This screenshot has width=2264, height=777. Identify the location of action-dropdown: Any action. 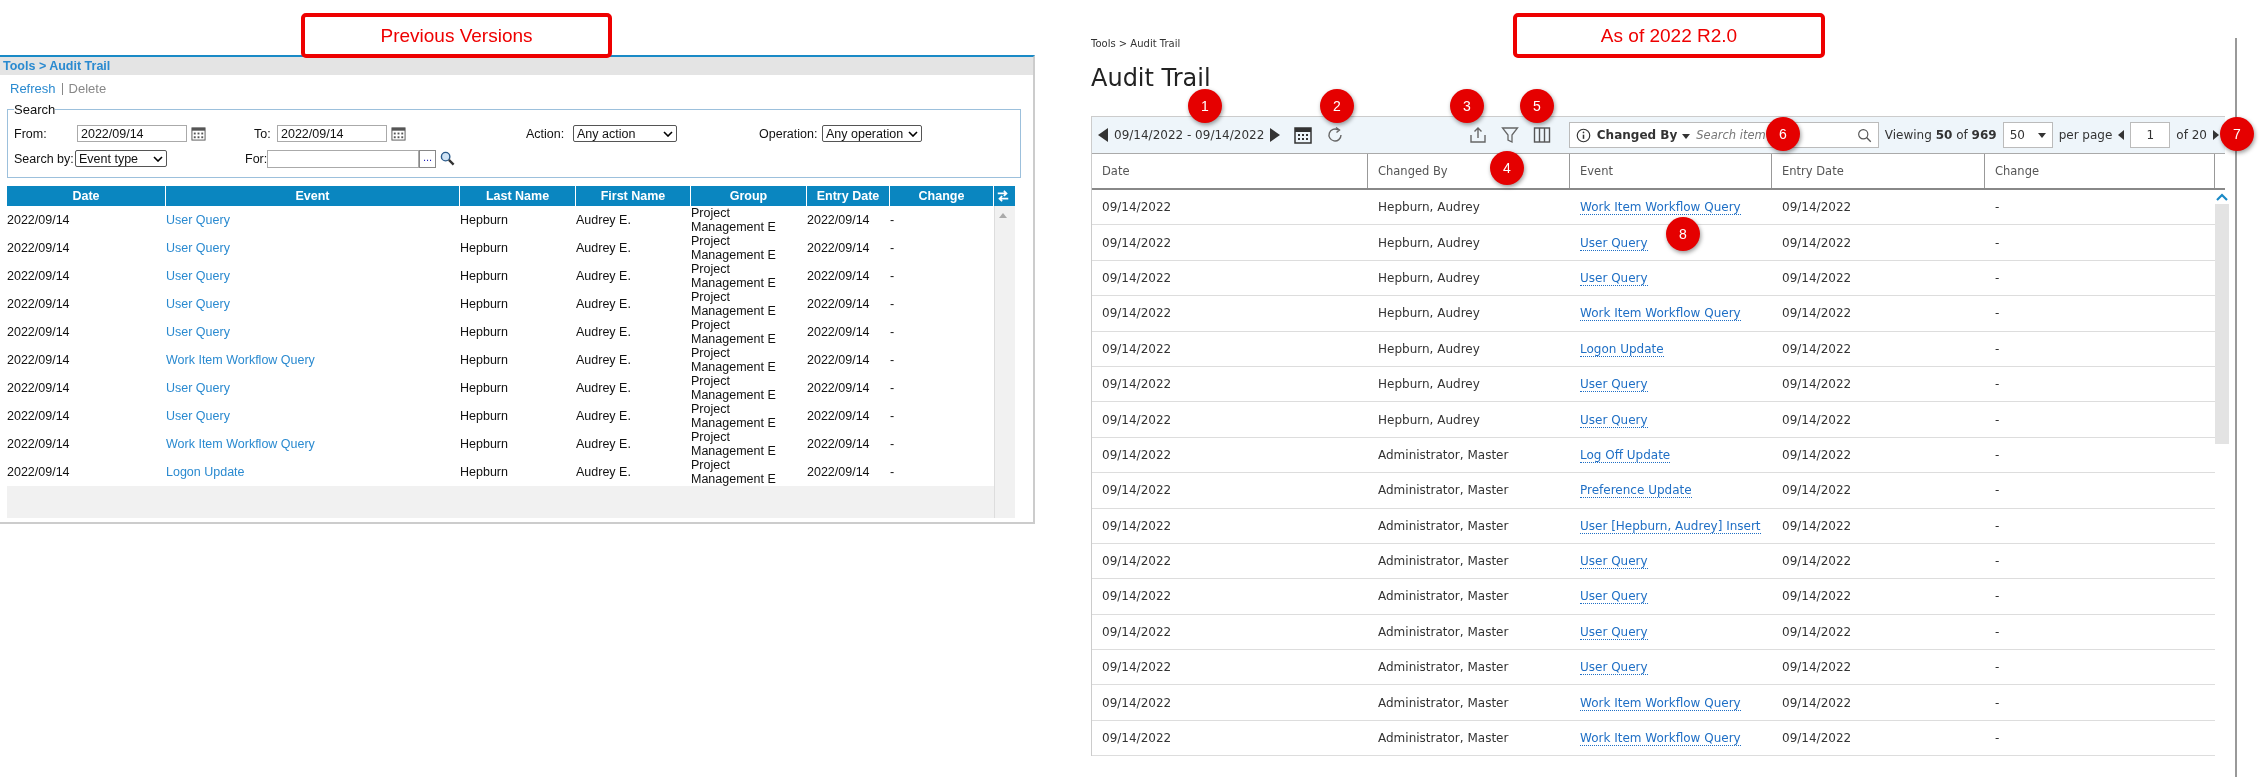
(625, 133).